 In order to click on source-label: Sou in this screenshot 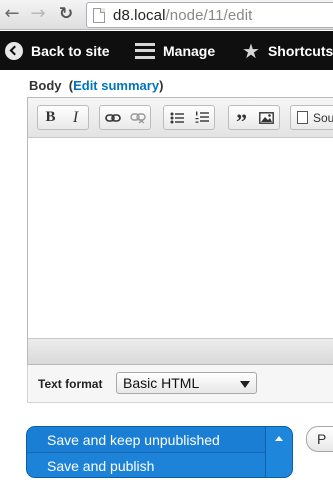, I will do `click(323, 117)`.